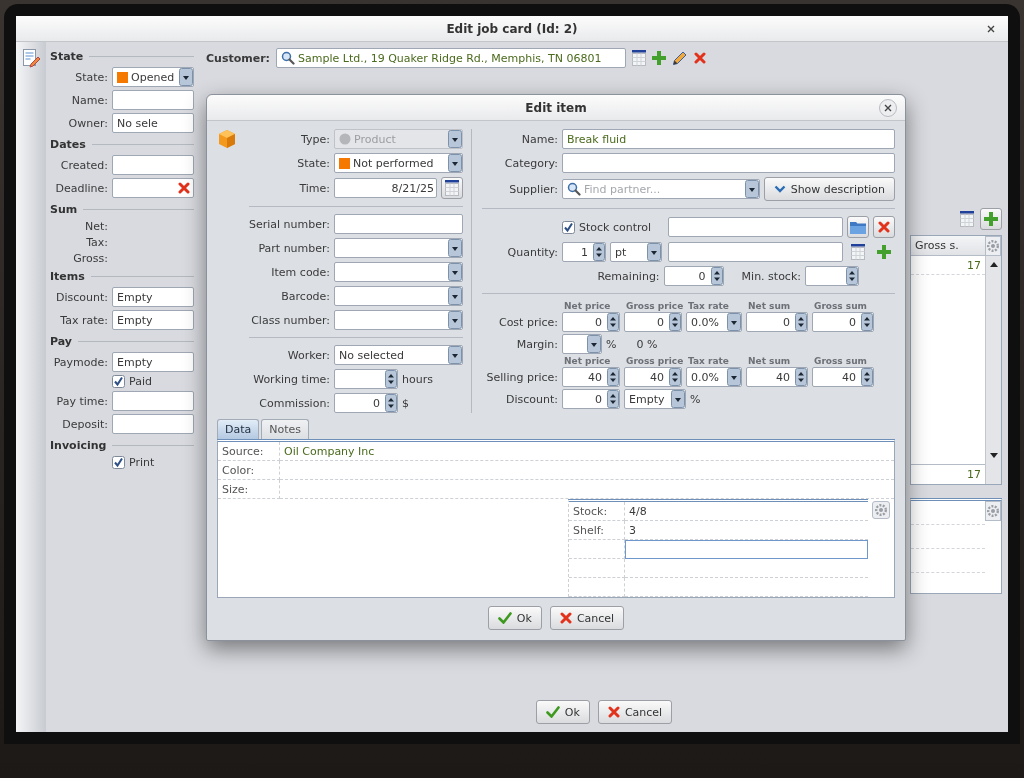 The height and width of the screenshot is (778, 1024). I want to click on calendar-button, so click(452, 188).